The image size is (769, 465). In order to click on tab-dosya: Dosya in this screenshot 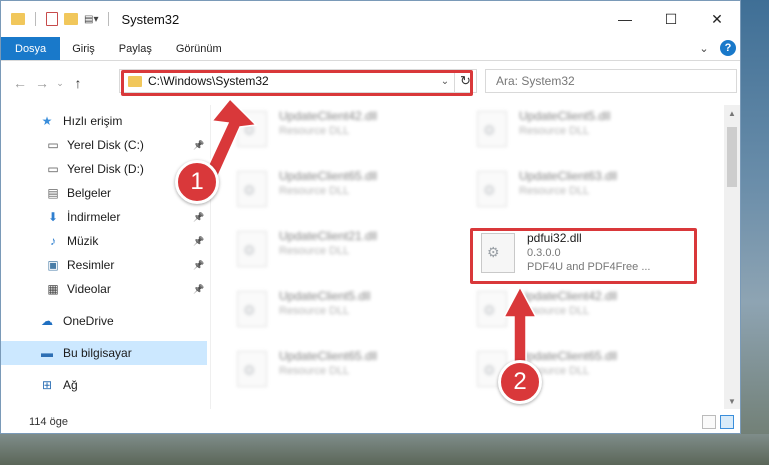, I will do `click(31, 48)`.